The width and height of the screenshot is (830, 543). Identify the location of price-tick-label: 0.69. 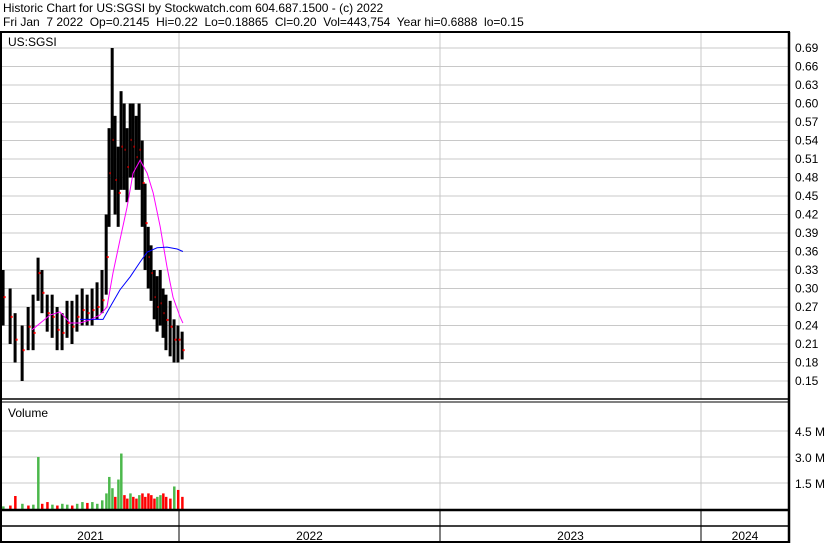
(807, 48).